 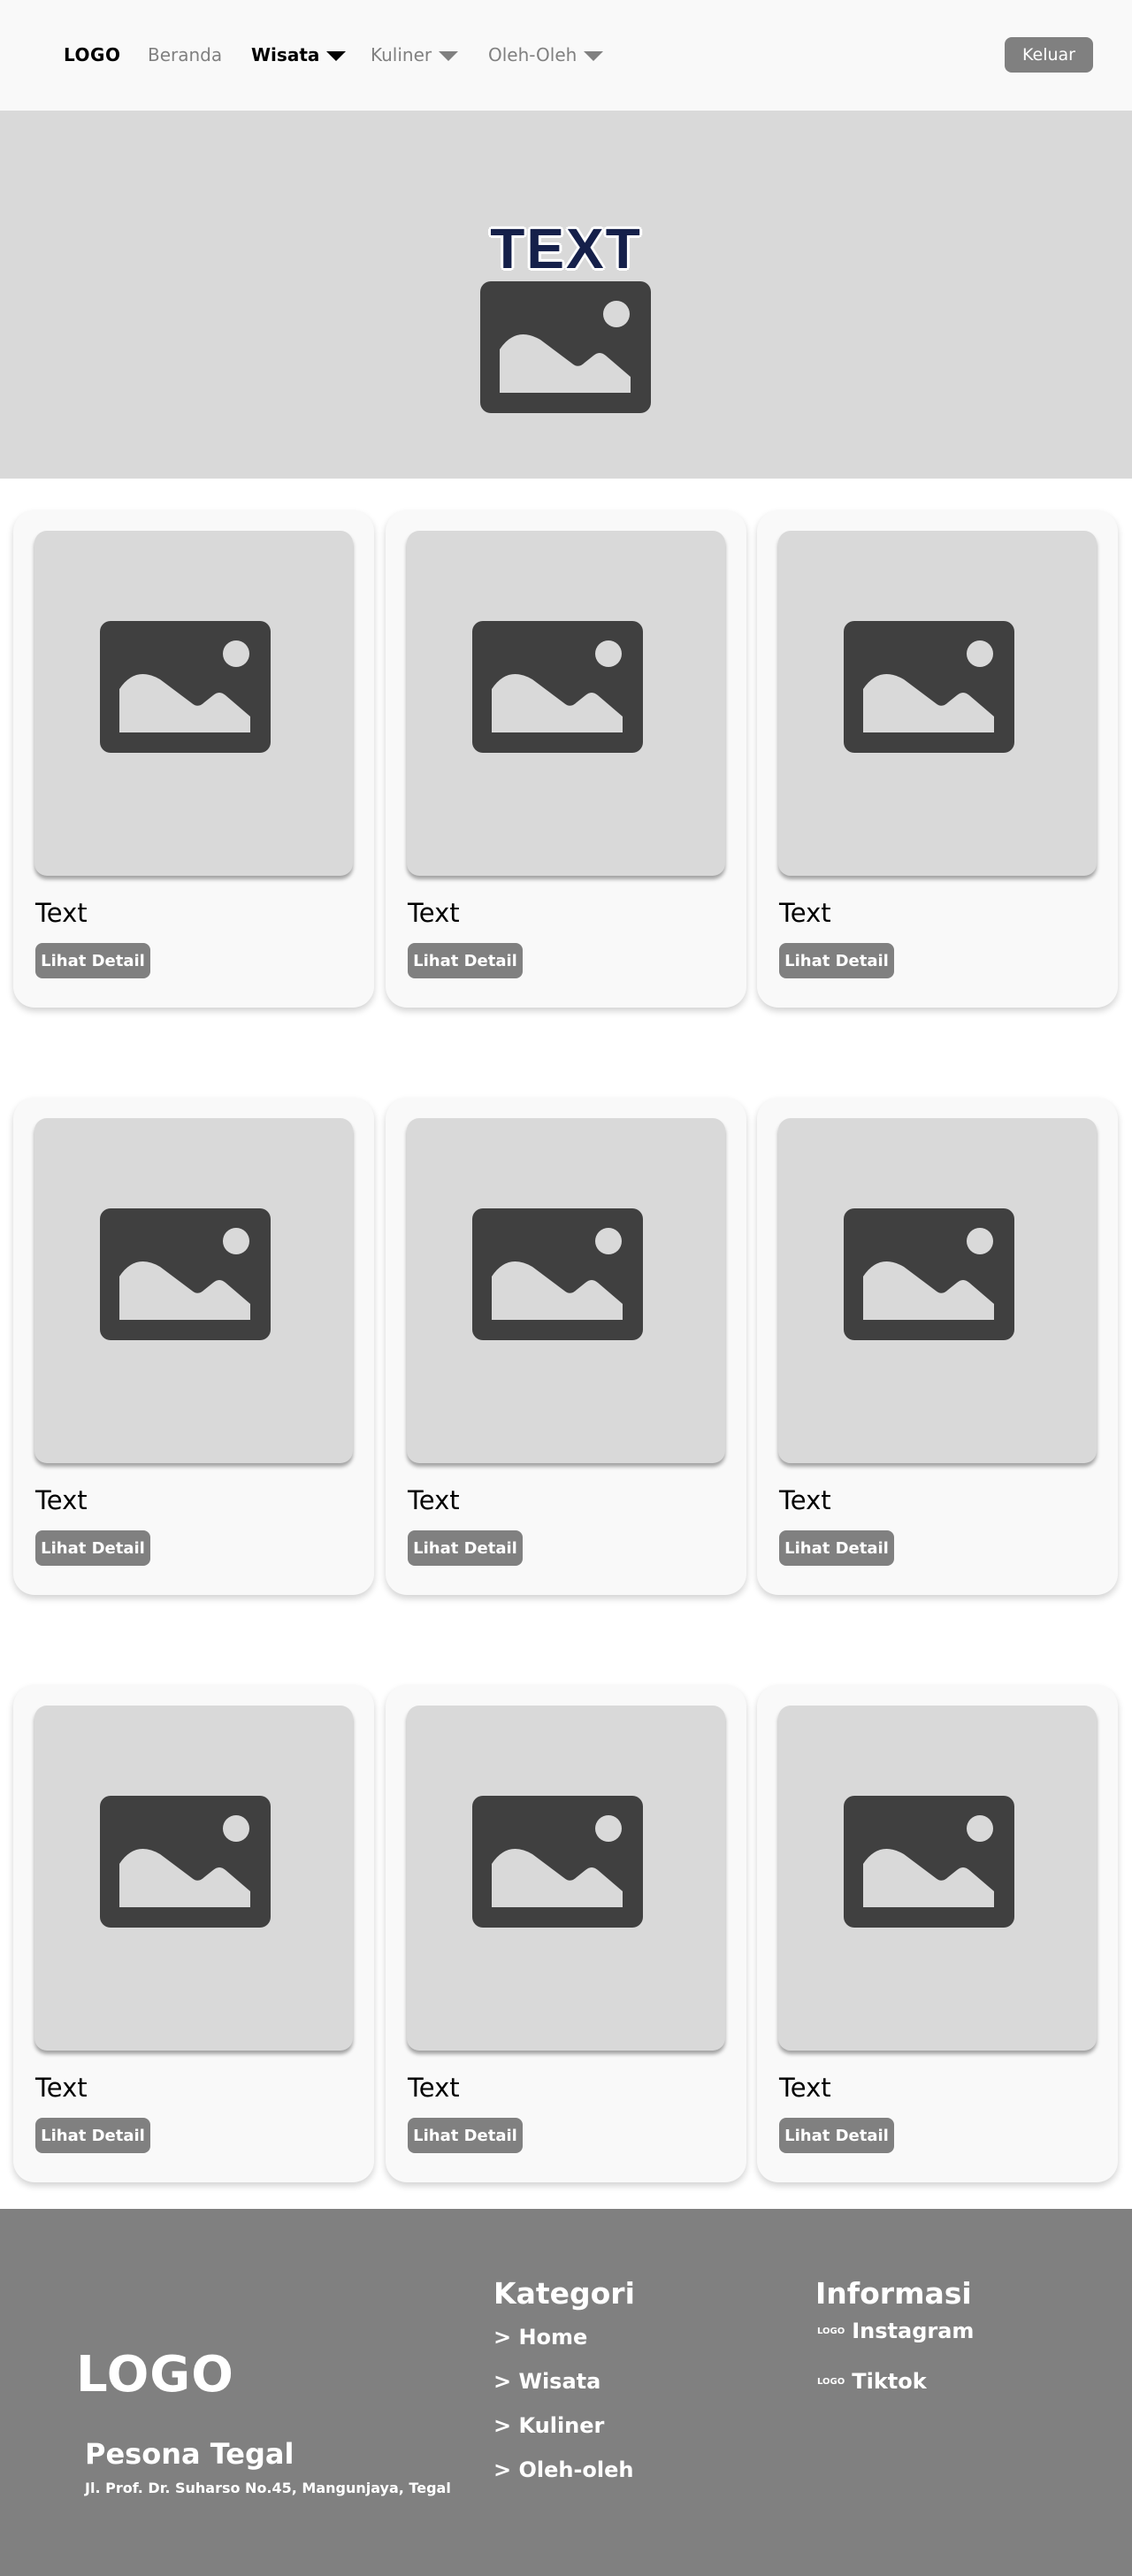 I want to click on nav-item-kuliner: Kuliner, so click(x=415, y=54).